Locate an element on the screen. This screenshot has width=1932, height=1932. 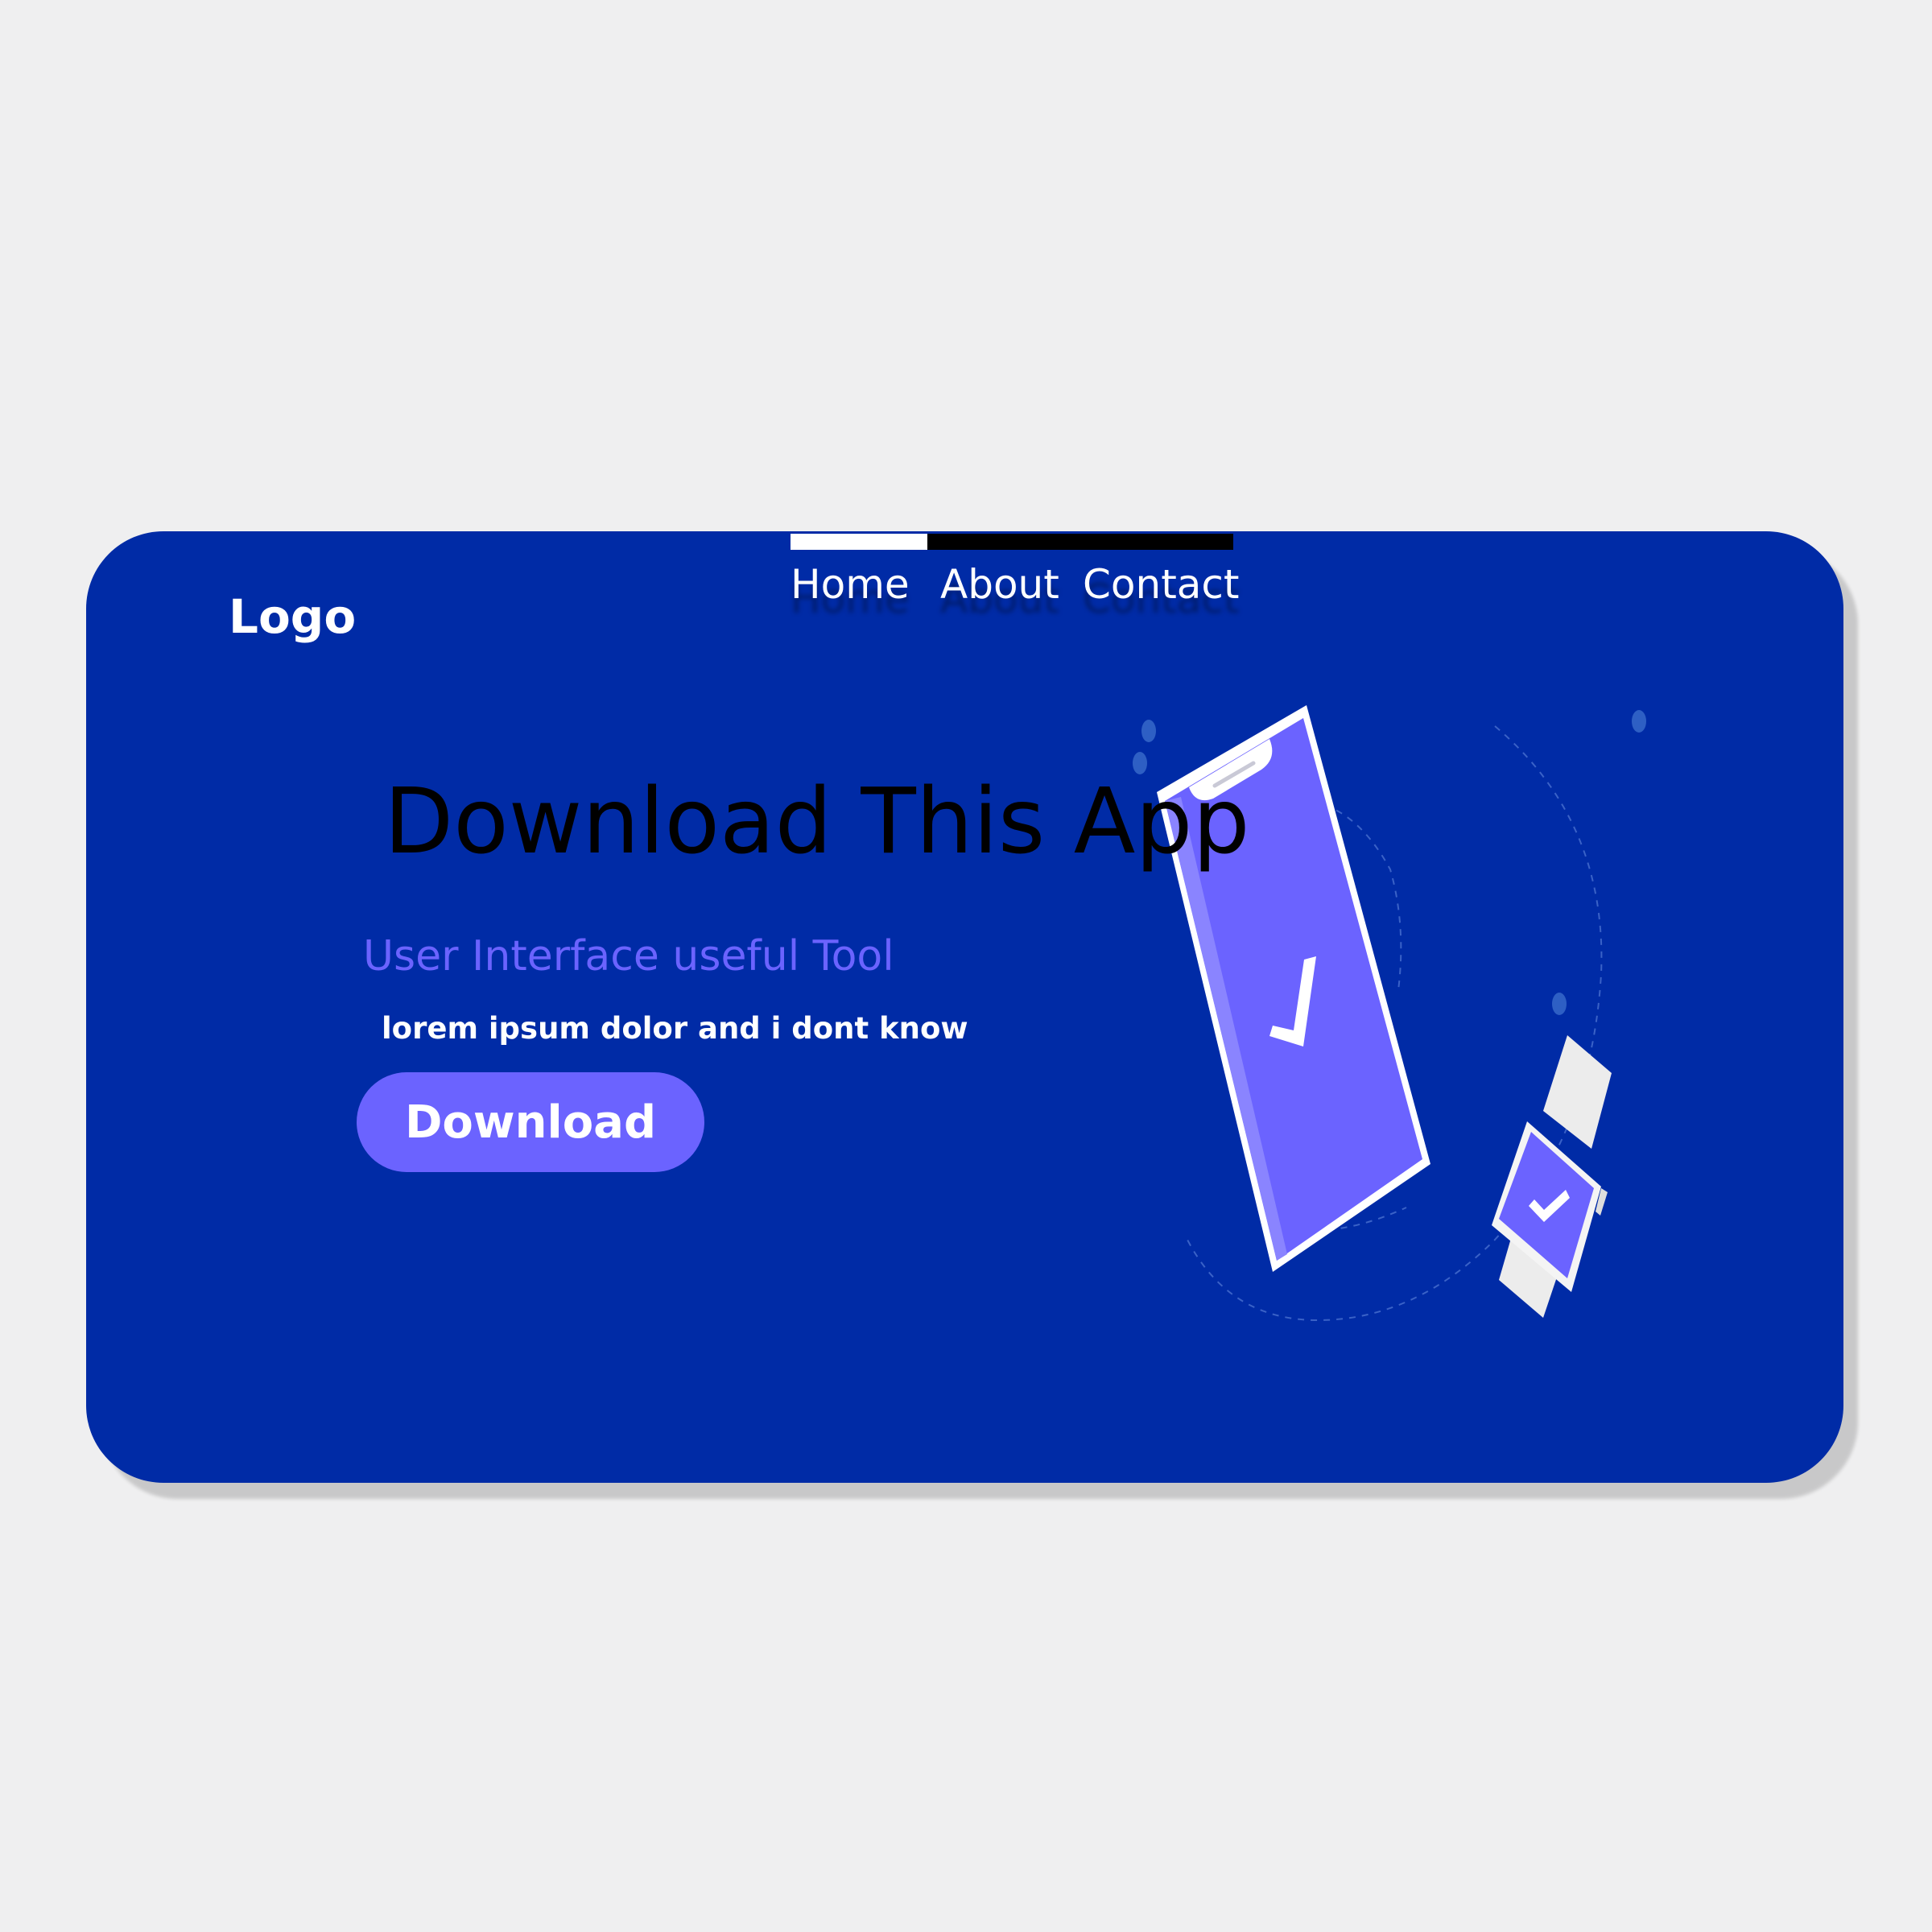
nav-active-indicator is located at coordinates (859, 542).